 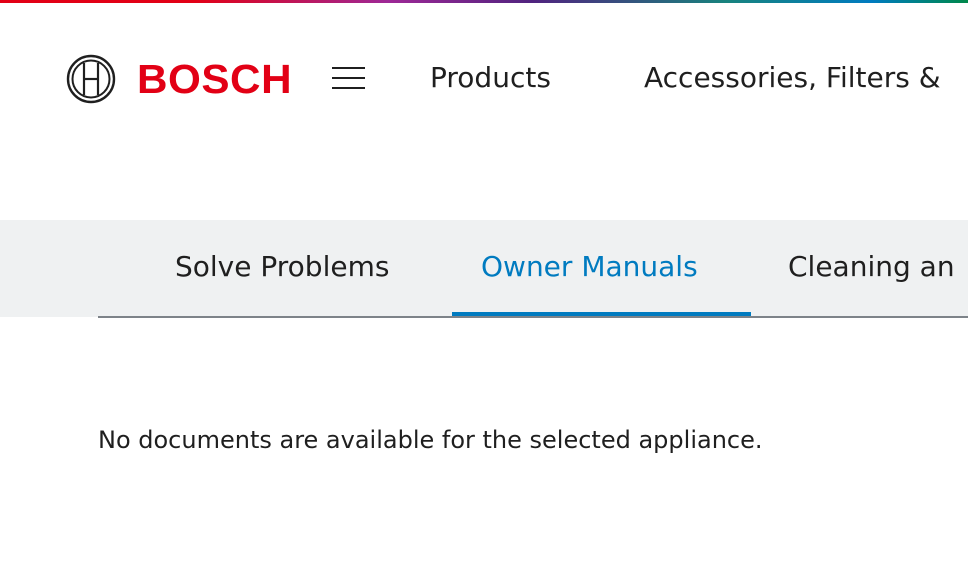 What do you see at coordinates (792, 78) in the screenshot?
I see `nav-accessories-link: Accessories, Filters &` at bounding box center [792, 78].